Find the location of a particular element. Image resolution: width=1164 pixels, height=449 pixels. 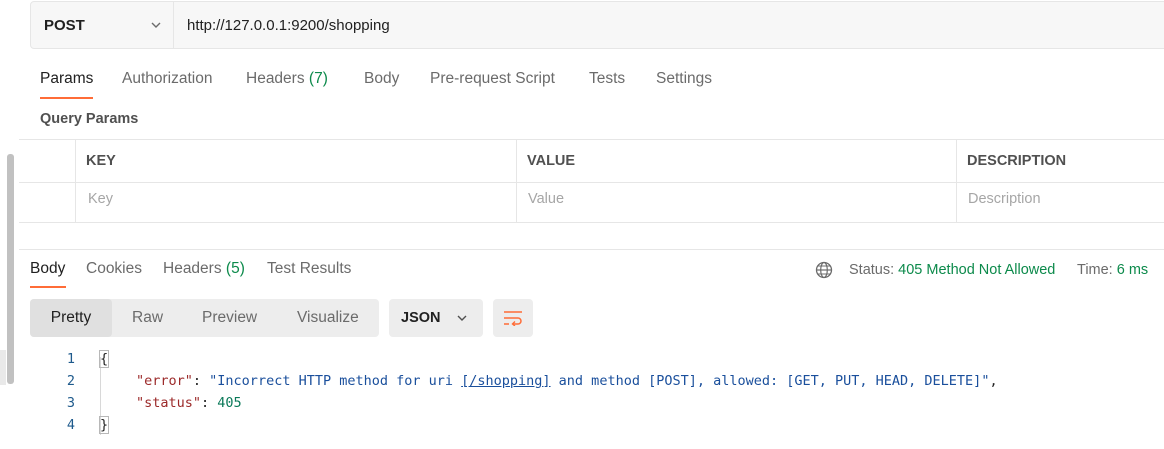

column-header-key: KEY is located at coordinates (101, 161).